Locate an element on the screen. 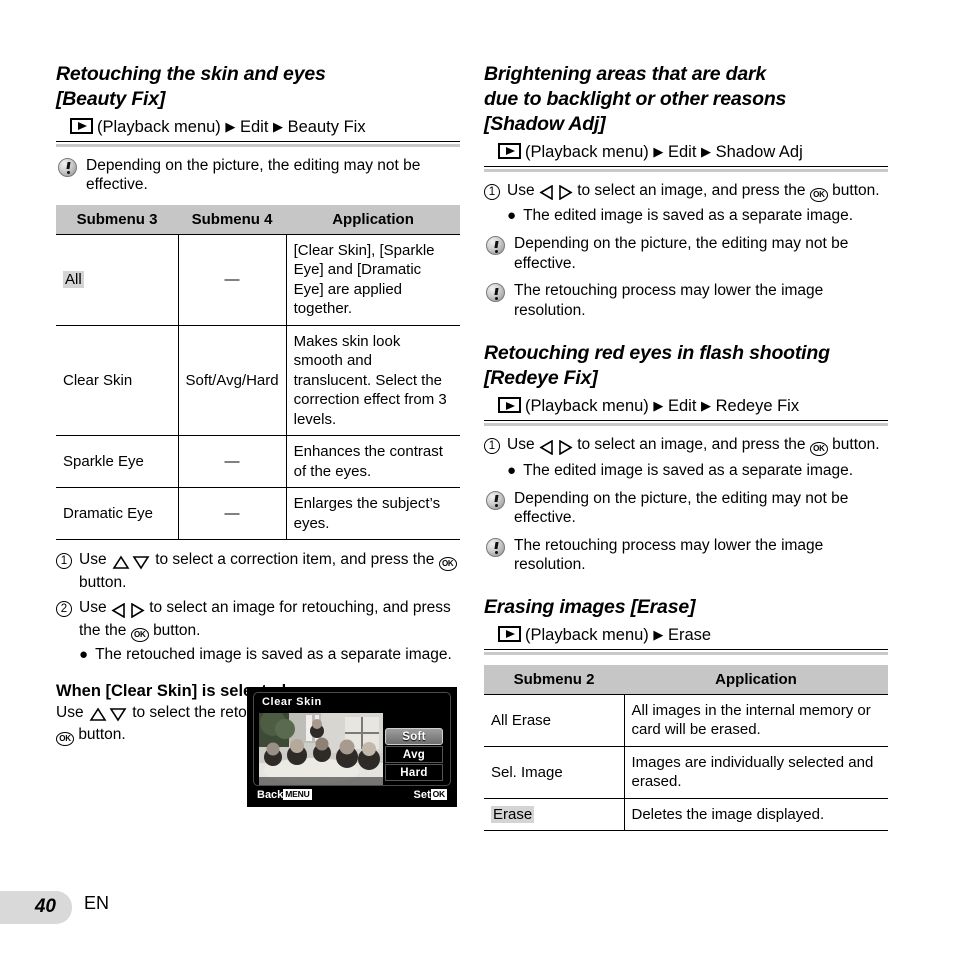 The image size is (954, 954). lcd-set-label: Set is located at coordinates (422, 795).